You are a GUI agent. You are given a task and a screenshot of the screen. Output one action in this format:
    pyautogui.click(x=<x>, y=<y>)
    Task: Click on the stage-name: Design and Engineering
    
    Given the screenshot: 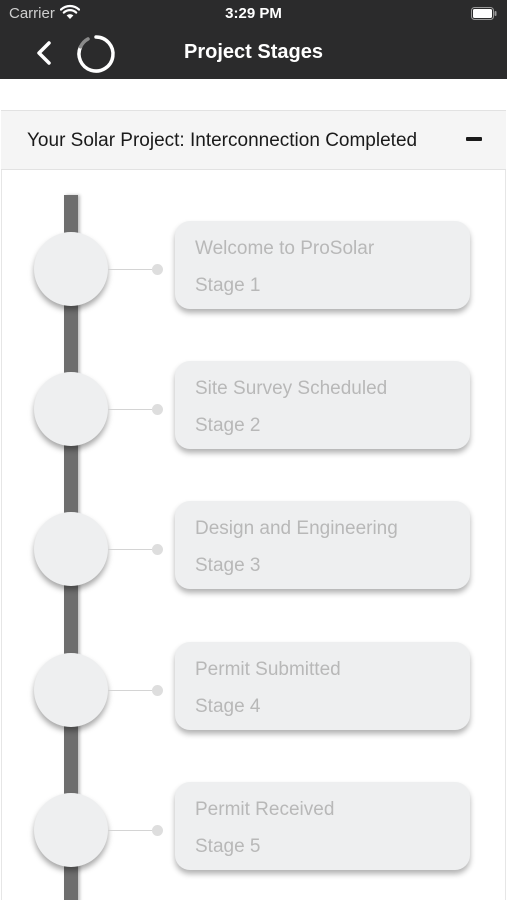 What is the action you would take?
    pyautogui.click(x=296, y=528)
    